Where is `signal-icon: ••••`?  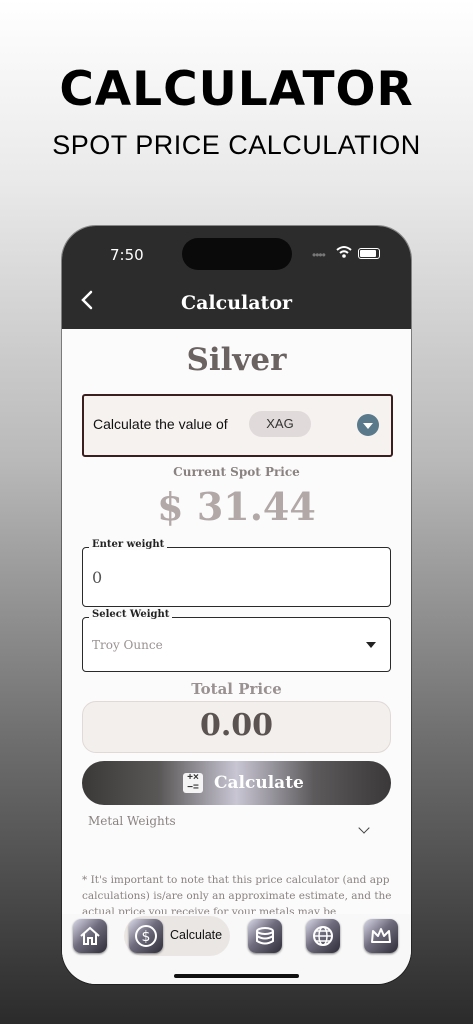
signal-icon: •••• is located at coordinates (319, 255).